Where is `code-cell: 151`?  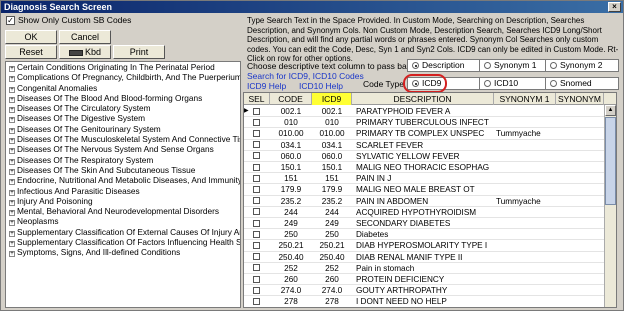 code-cell: 151 is located at coordinates (291, 178).